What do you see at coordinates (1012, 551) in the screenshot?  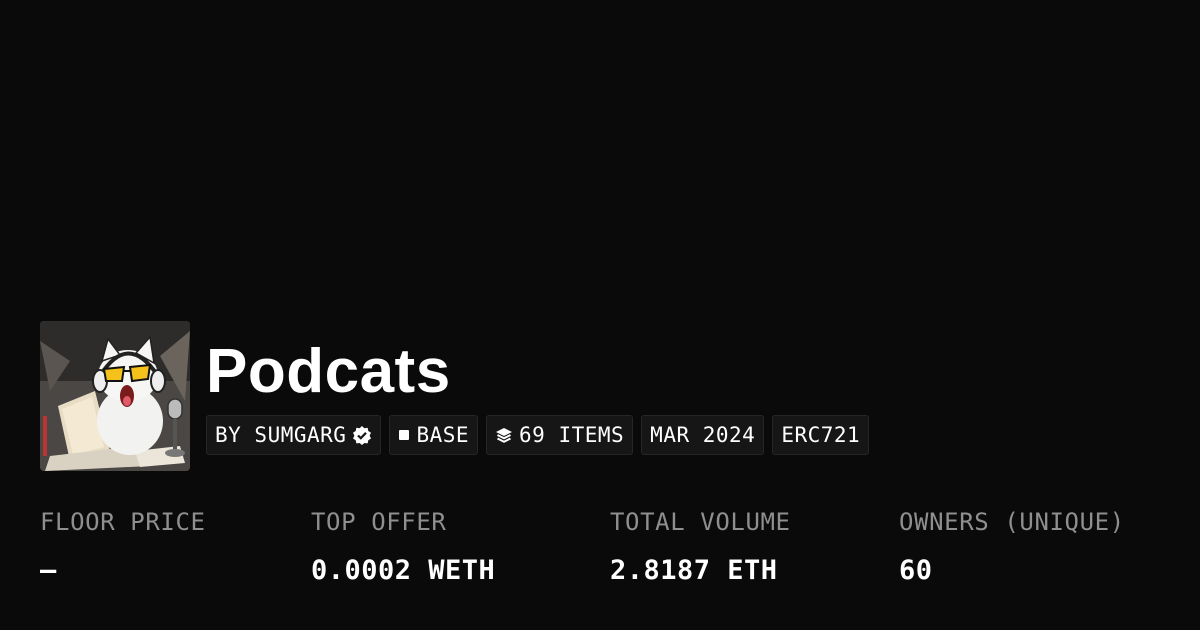 I see `stat-owners: OWNERS (UNIQUE) 60` at bounding box center [1012, 551].